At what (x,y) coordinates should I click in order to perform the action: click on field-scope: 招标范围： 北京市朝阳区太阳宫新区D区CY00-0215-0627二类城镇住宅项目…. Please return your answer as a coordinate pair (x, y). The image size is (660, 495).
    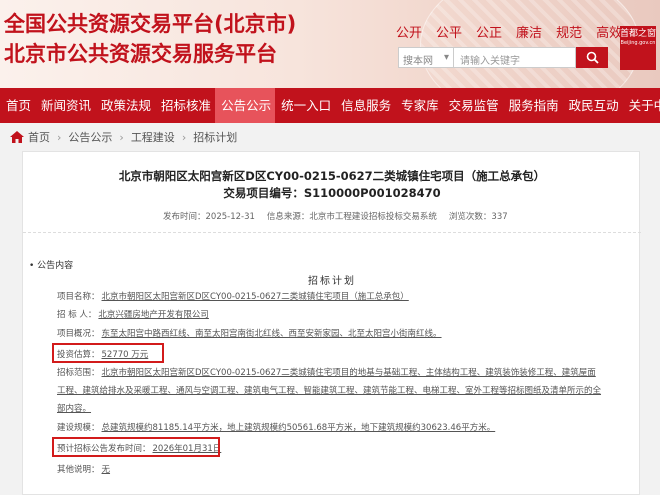
    Looking at the image, I should click on (329, 391).